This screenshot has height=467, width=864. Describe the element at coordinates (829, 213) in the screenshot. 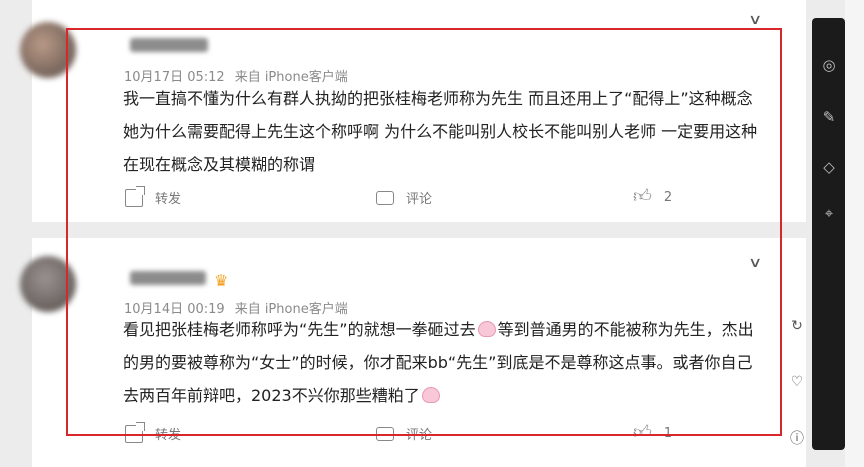

I see `pin-icon: ⌖` at that location.